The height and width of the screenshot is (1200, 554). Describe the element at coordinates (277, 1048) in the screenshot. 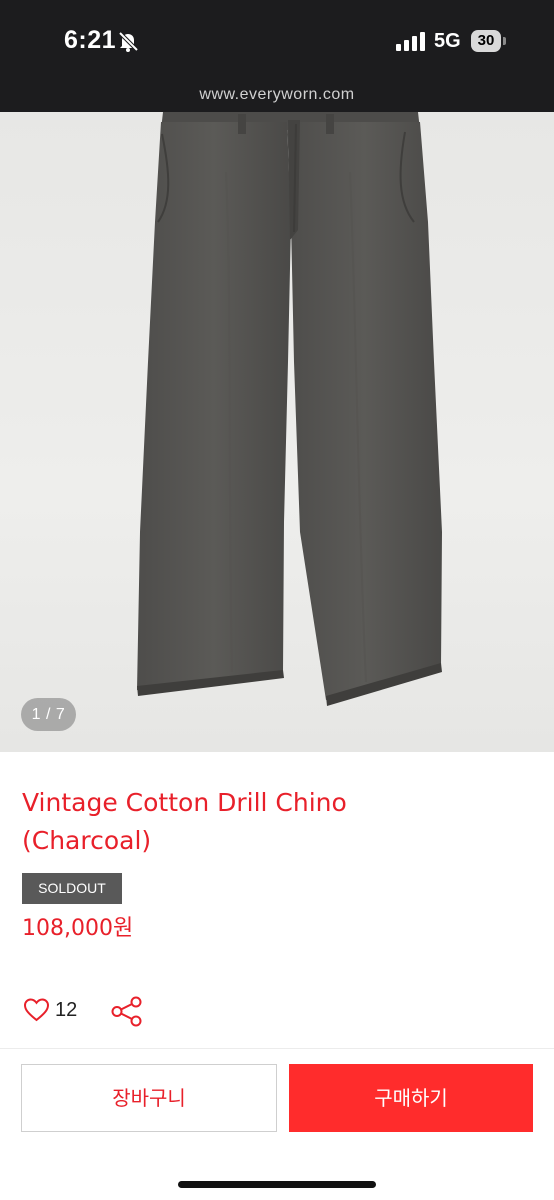

I see `divider` at that location.